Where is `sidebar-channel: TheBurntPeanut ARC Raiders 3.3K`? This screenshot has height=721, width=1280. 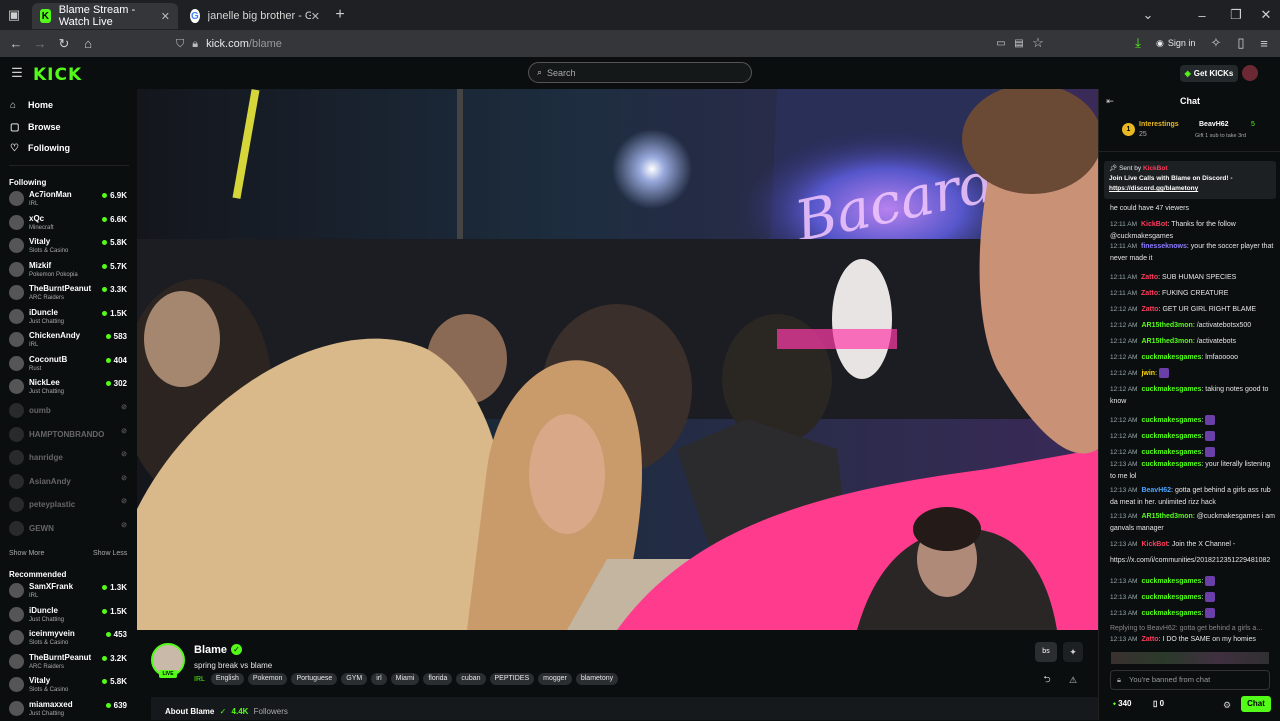
sidebar-channel: TheBurntPeanut ARC Raiders 3.3K is located at coordinates (69, 294).